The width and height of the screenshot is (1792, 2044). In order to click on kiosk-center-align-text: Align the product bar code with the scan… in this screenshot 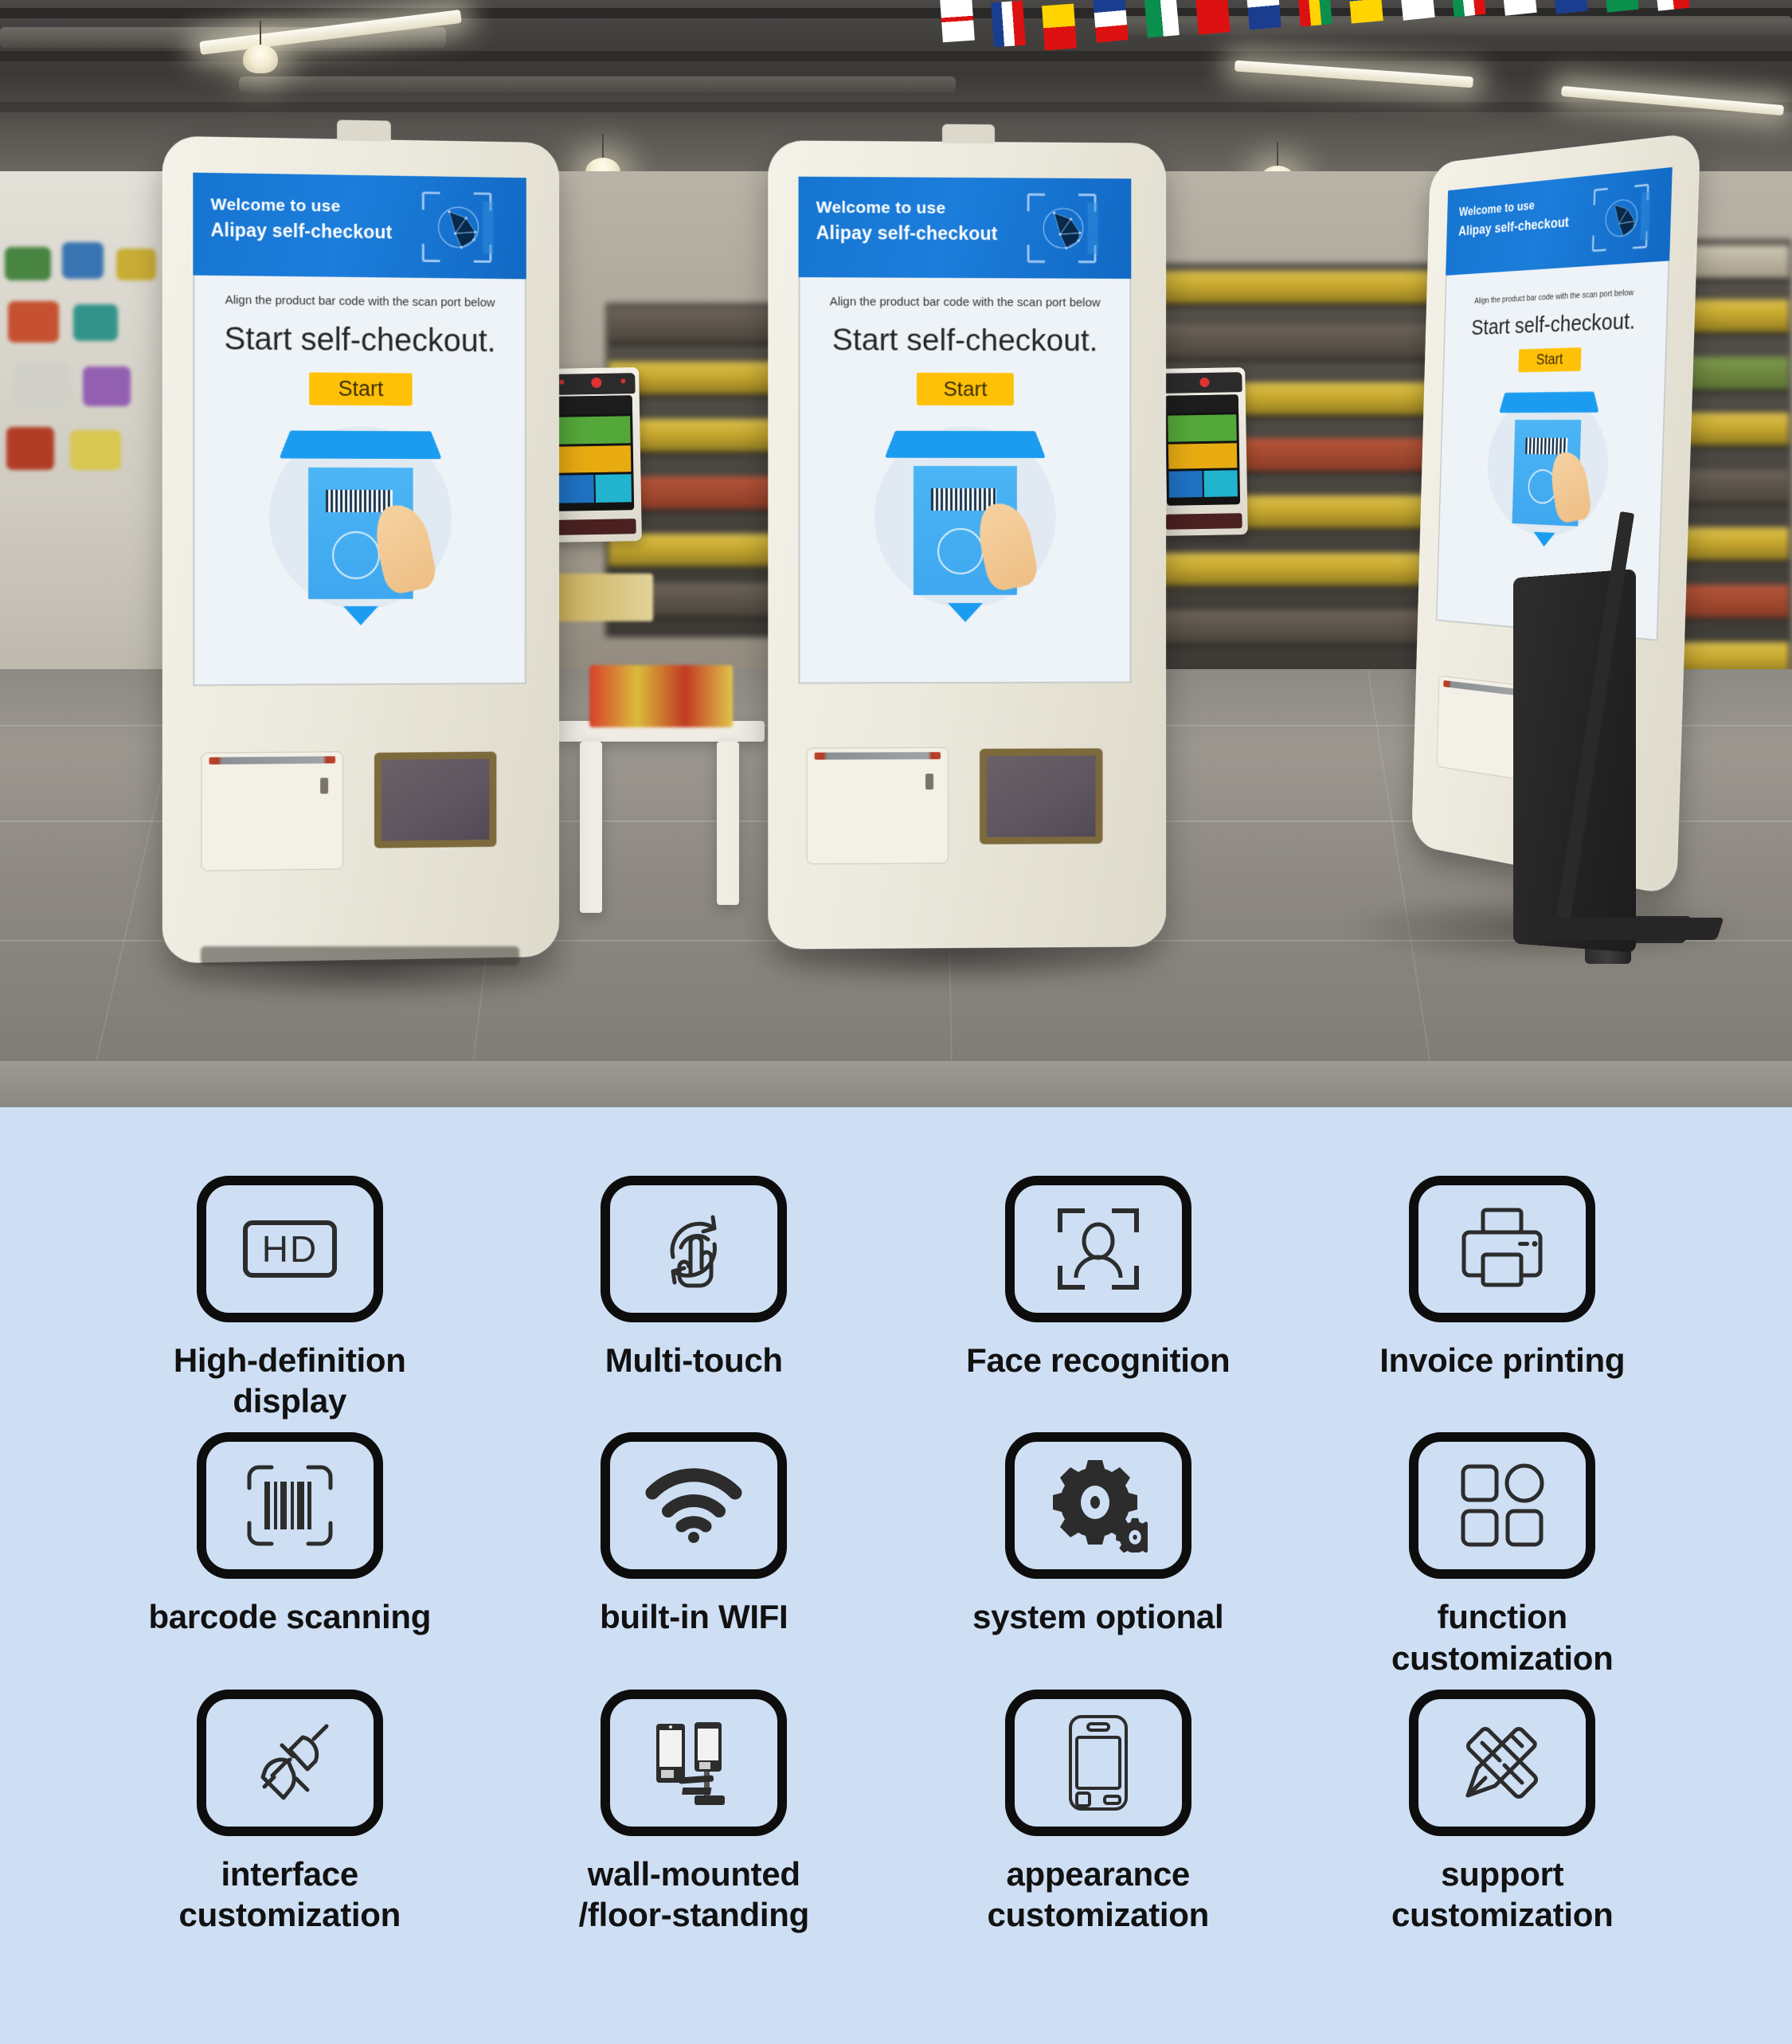, I will do `click(965, 302)`.